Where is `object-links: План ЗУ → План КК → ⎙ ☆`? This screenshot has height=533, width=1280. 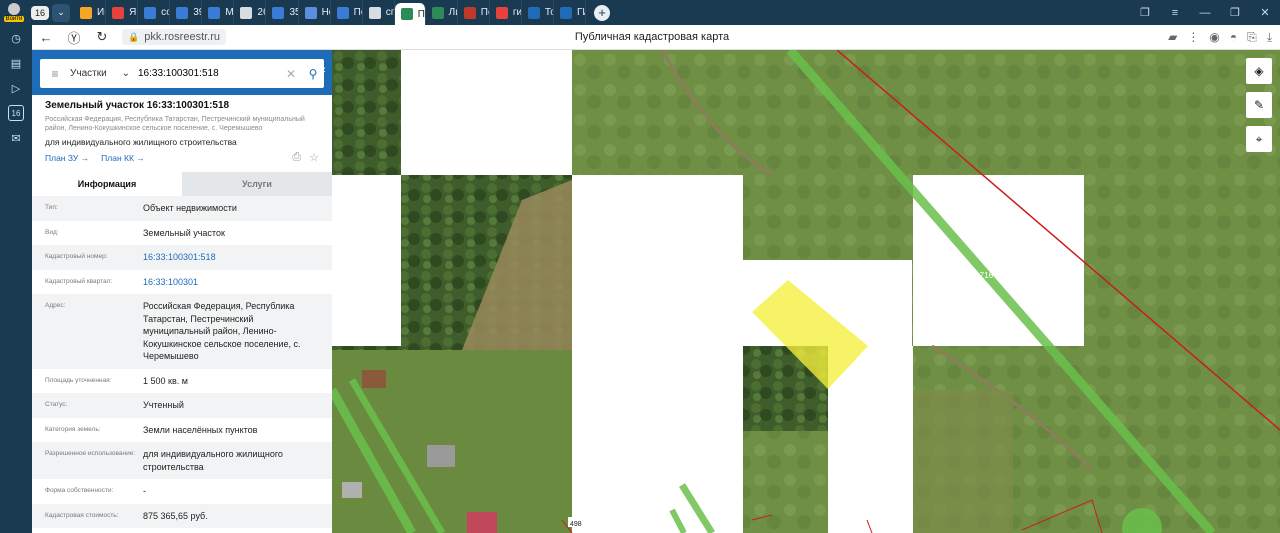 object-links: План ЗУ → План КК → ⎙ ☆ is located at coordinates (182, 157).